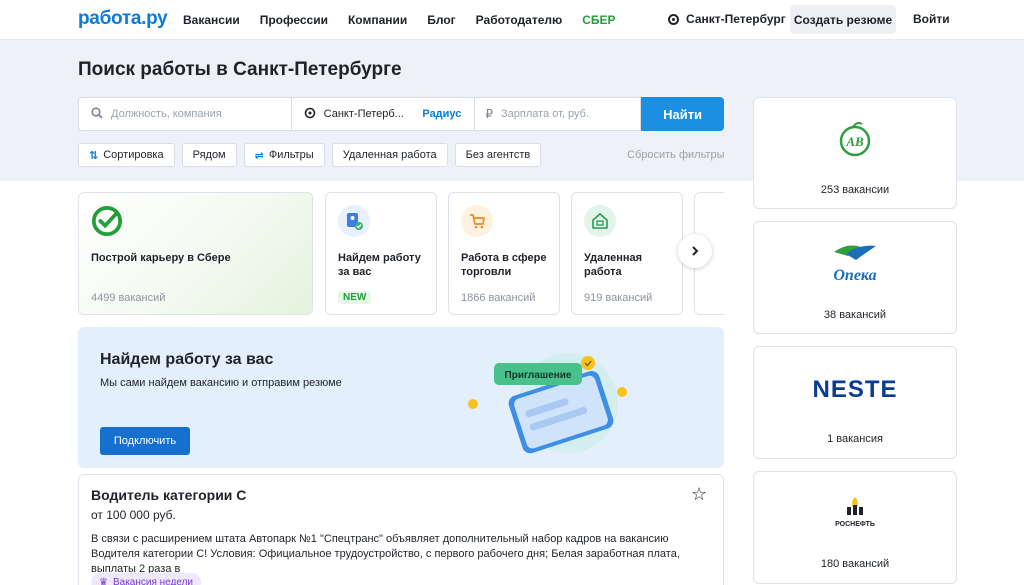 The image size is (1024, 585). What do you see at coordinates (600, 221) in the screenshot?
I see `home-icon` at bounding box center [600, 221].